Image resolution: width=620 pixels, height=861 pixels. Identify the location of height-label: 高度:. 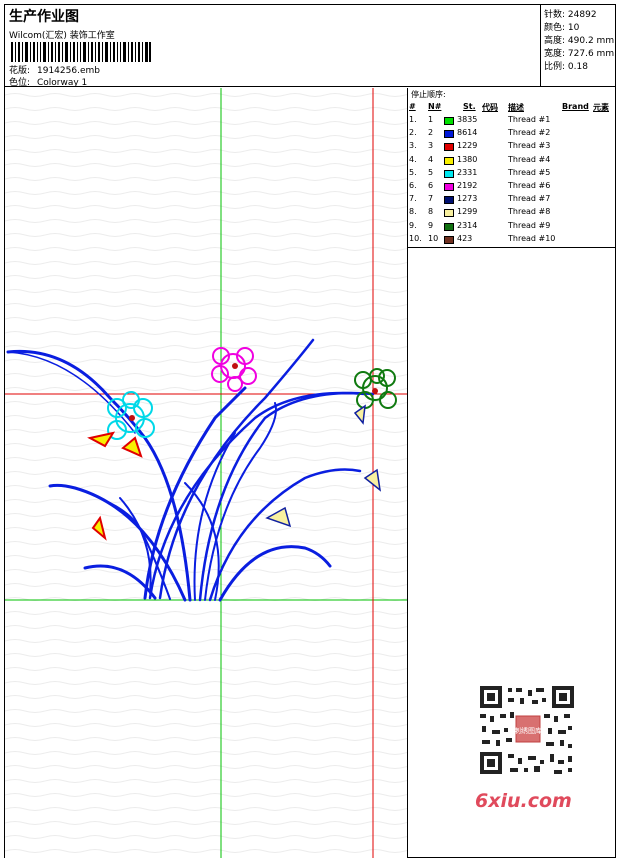
(555, 41).